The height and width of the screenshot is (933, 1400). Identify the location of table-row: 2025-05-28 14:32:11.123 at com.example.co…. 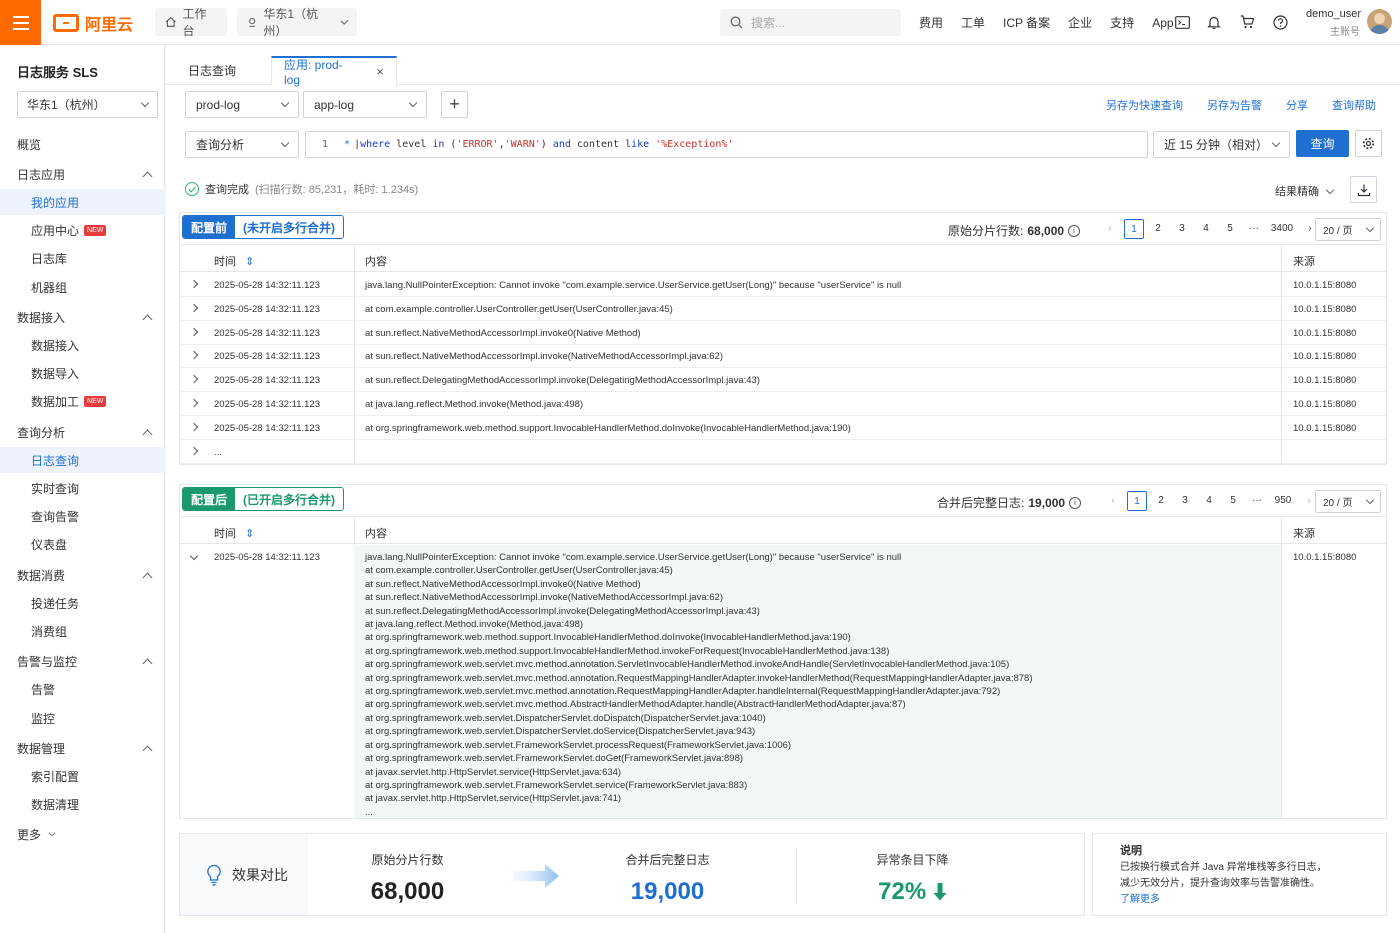
(783, 309).